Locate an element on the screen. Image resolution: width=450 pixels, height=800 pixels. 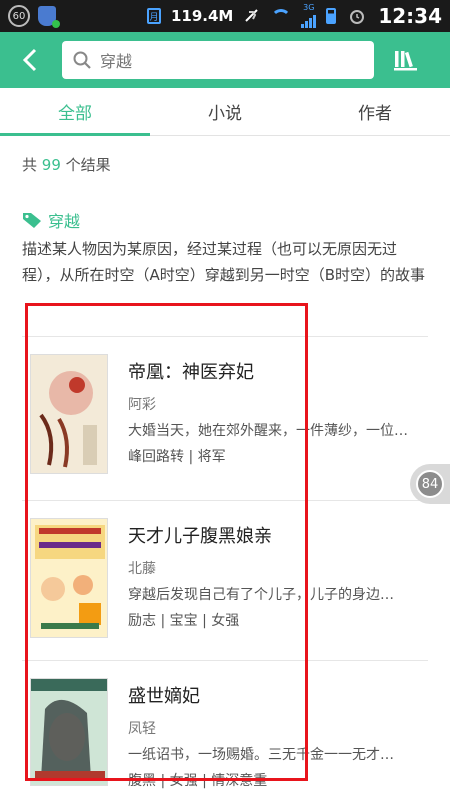
notification-count-icon: 60 is located at coordinates (19, 16).